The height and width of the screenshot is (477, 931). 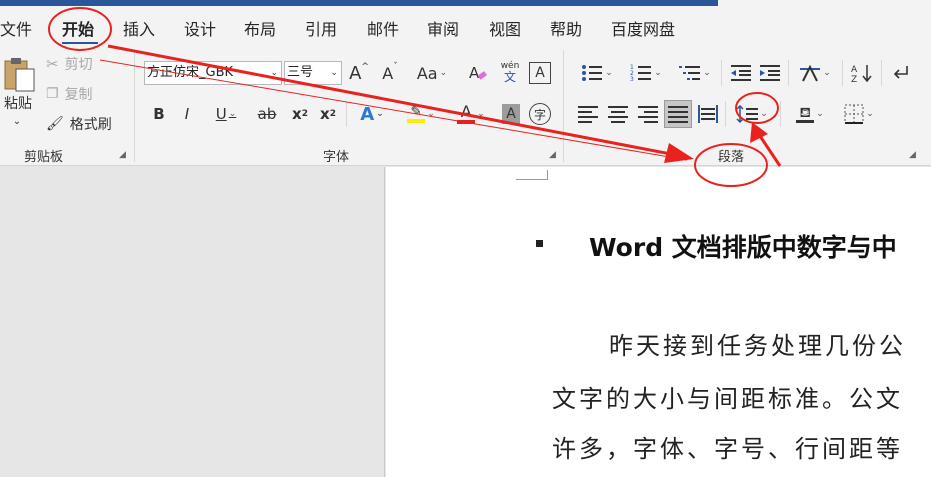 What do you see at coordinates (443, 28) in the screenshot?
I see `tab-review: 审阅` at bounding box center [443, 28].